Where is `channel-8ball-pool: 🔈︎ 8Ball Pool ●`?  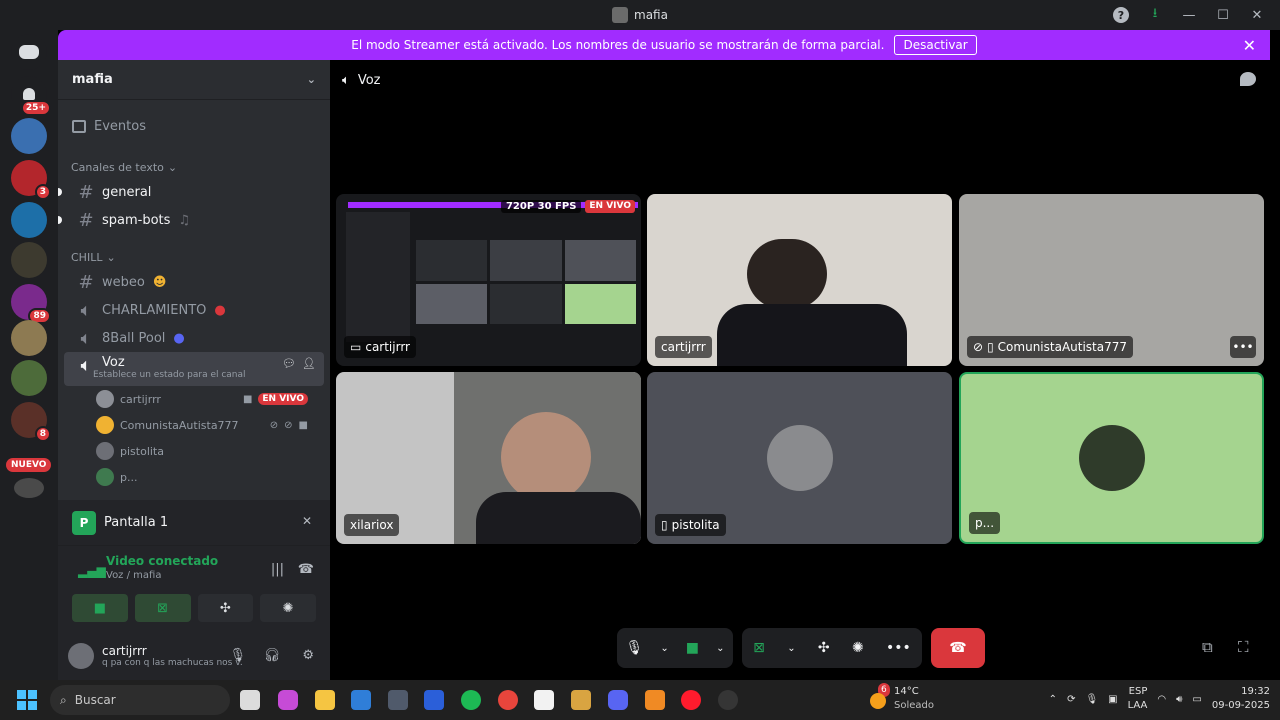 channel-8ball-pool: 🔈︎ 8Ball Pool ● is located at coordinates (194, 338).